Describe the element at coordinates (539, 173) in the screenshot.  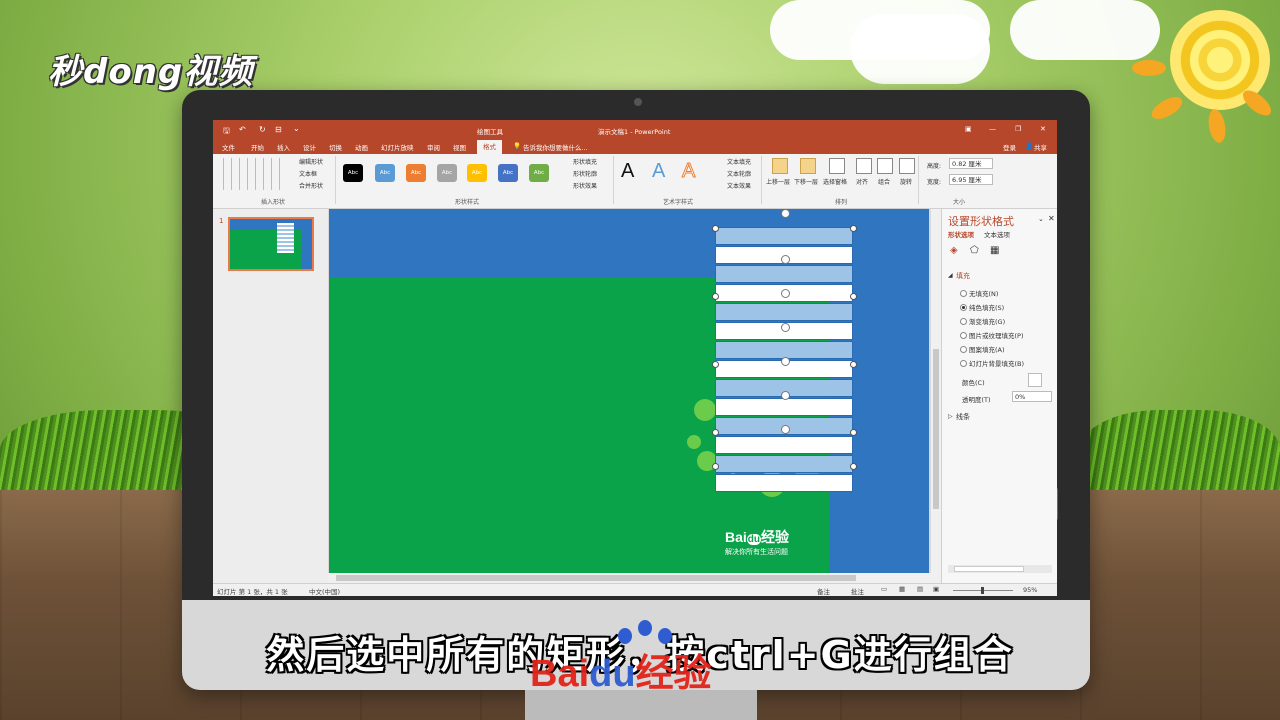
I see `shape-style-green: Abc` at that location.